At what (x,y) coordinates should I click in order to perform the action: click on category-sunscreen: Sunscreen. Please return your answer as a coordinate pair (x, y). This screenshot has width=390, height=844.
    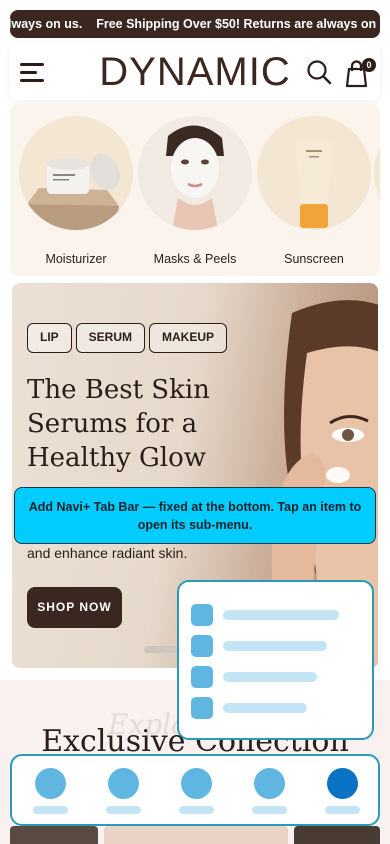
    Looking at the image, I should click on (314, 191).